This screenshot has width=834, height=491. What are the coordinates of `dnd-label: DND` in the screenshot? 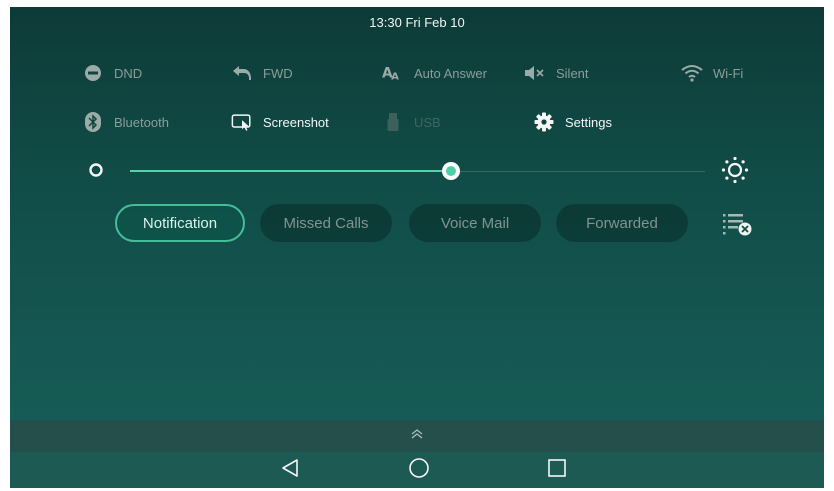 It's located at (128, 73).